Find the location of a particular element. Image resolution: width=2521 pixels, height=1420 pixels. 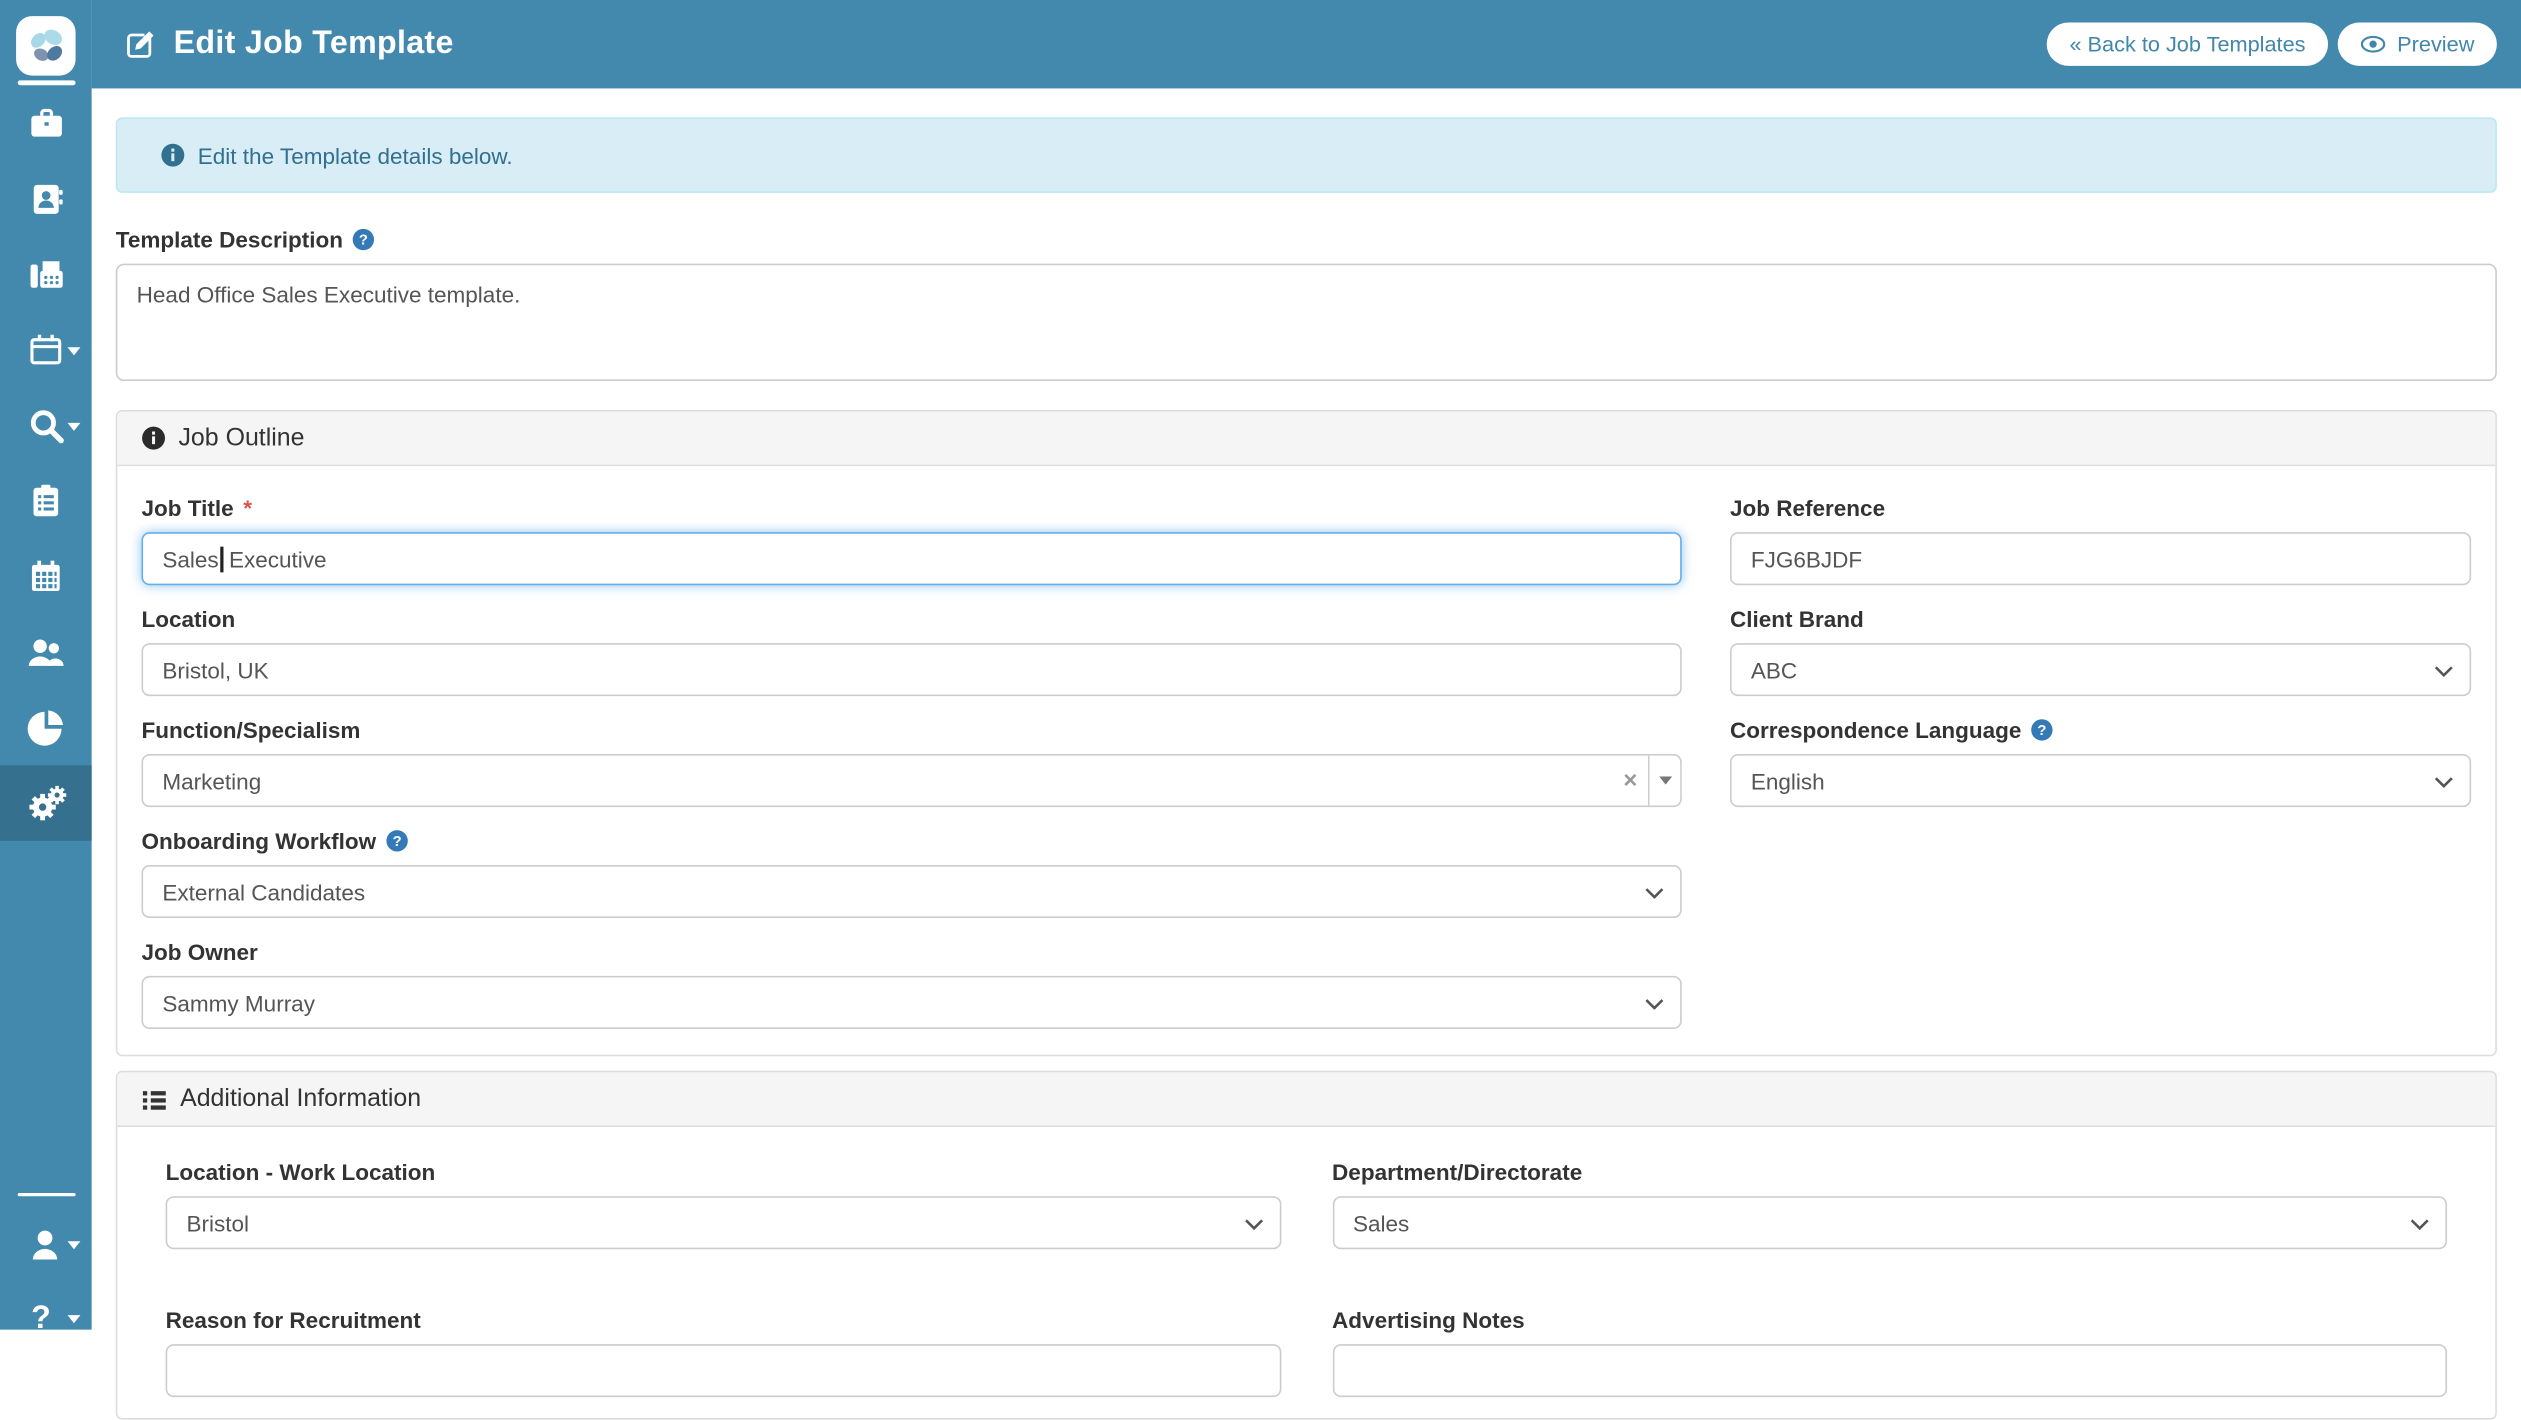

user-icon is located at coordinates (46, 1243).